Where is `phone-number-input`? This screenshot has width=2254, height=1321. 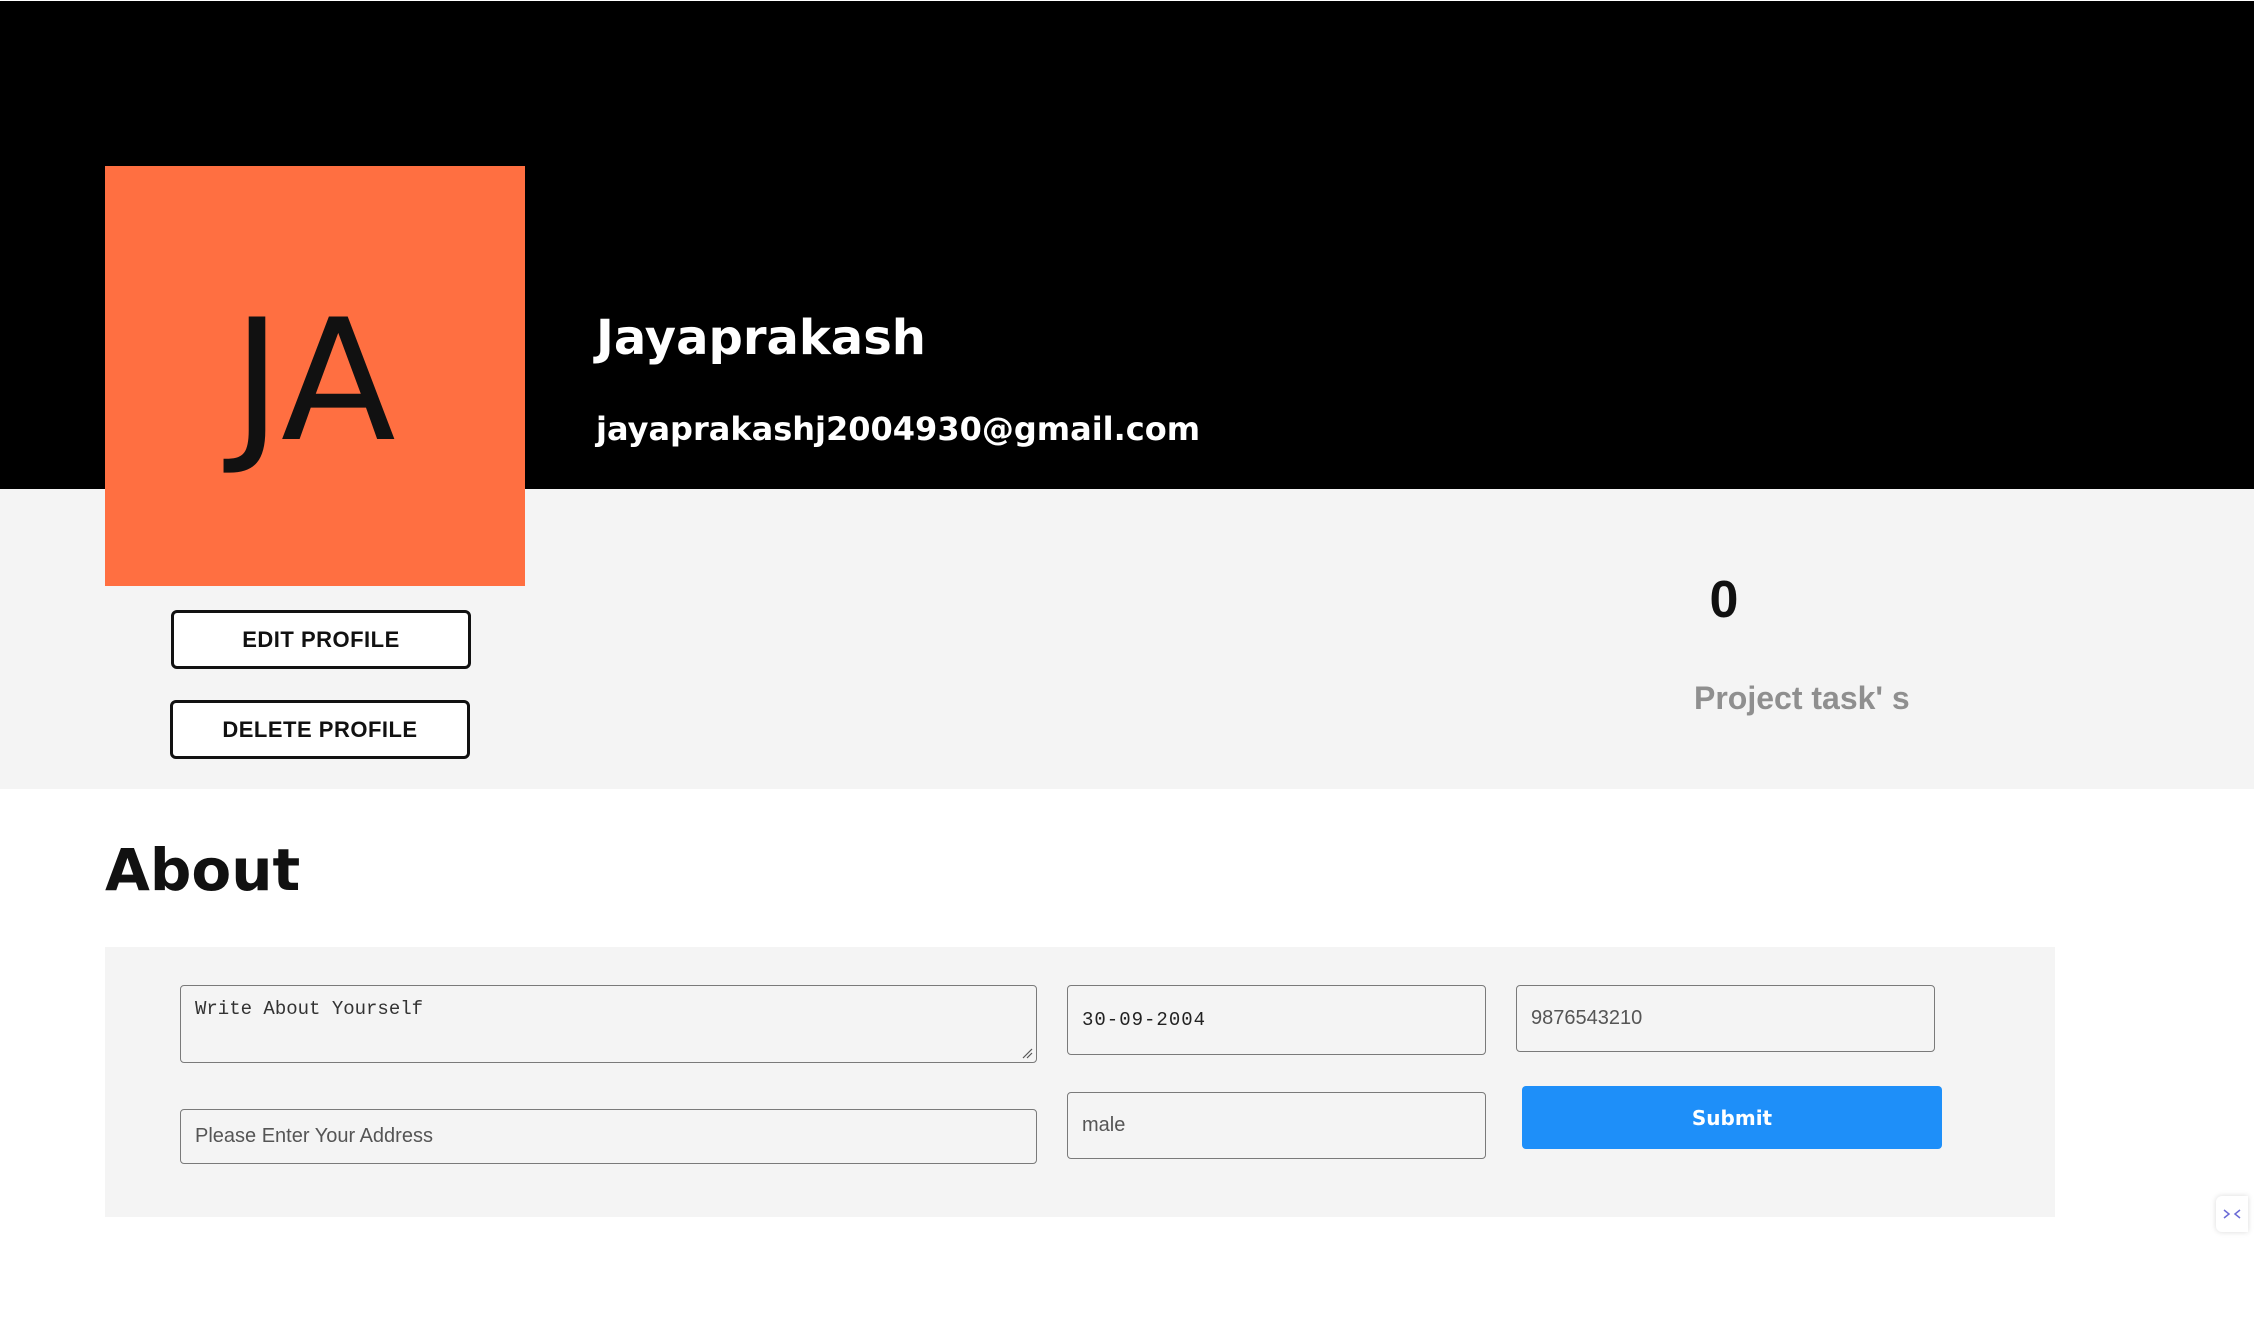 phone-number-input is located at coordinates (1725, 1018).